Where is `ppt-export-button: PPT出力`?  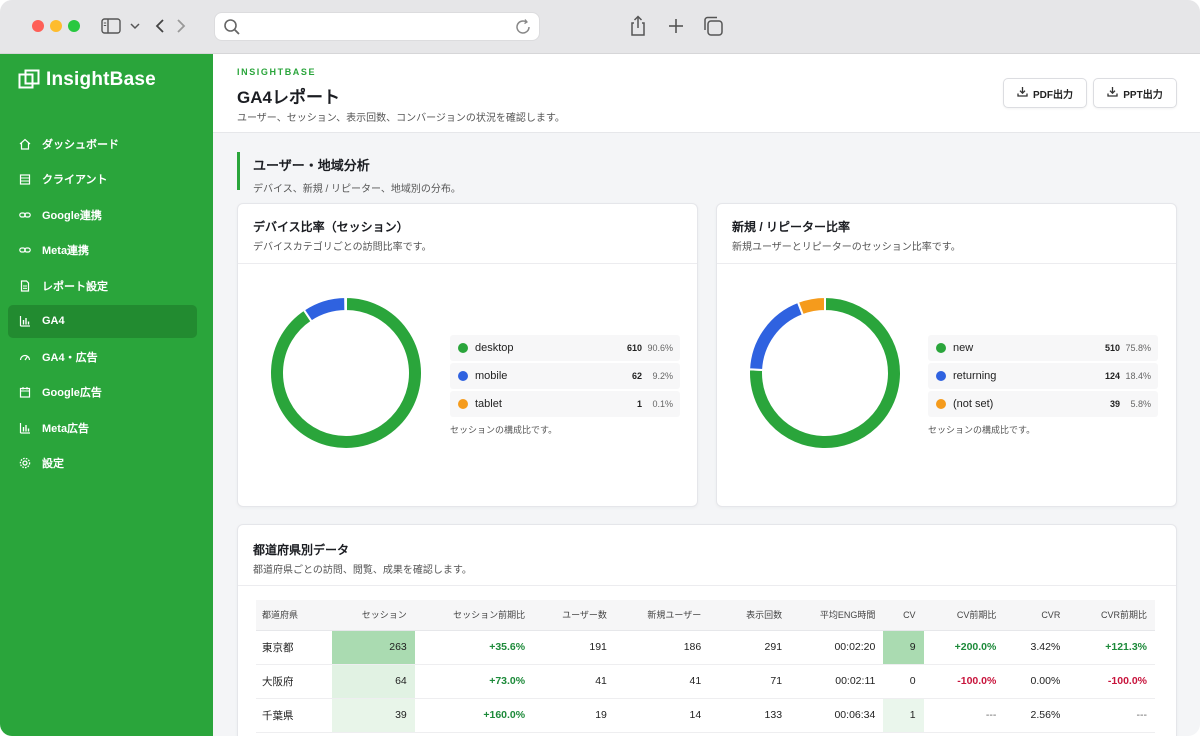
ppt-export-button: PPT出力 is located at coordinates (1135, 93).